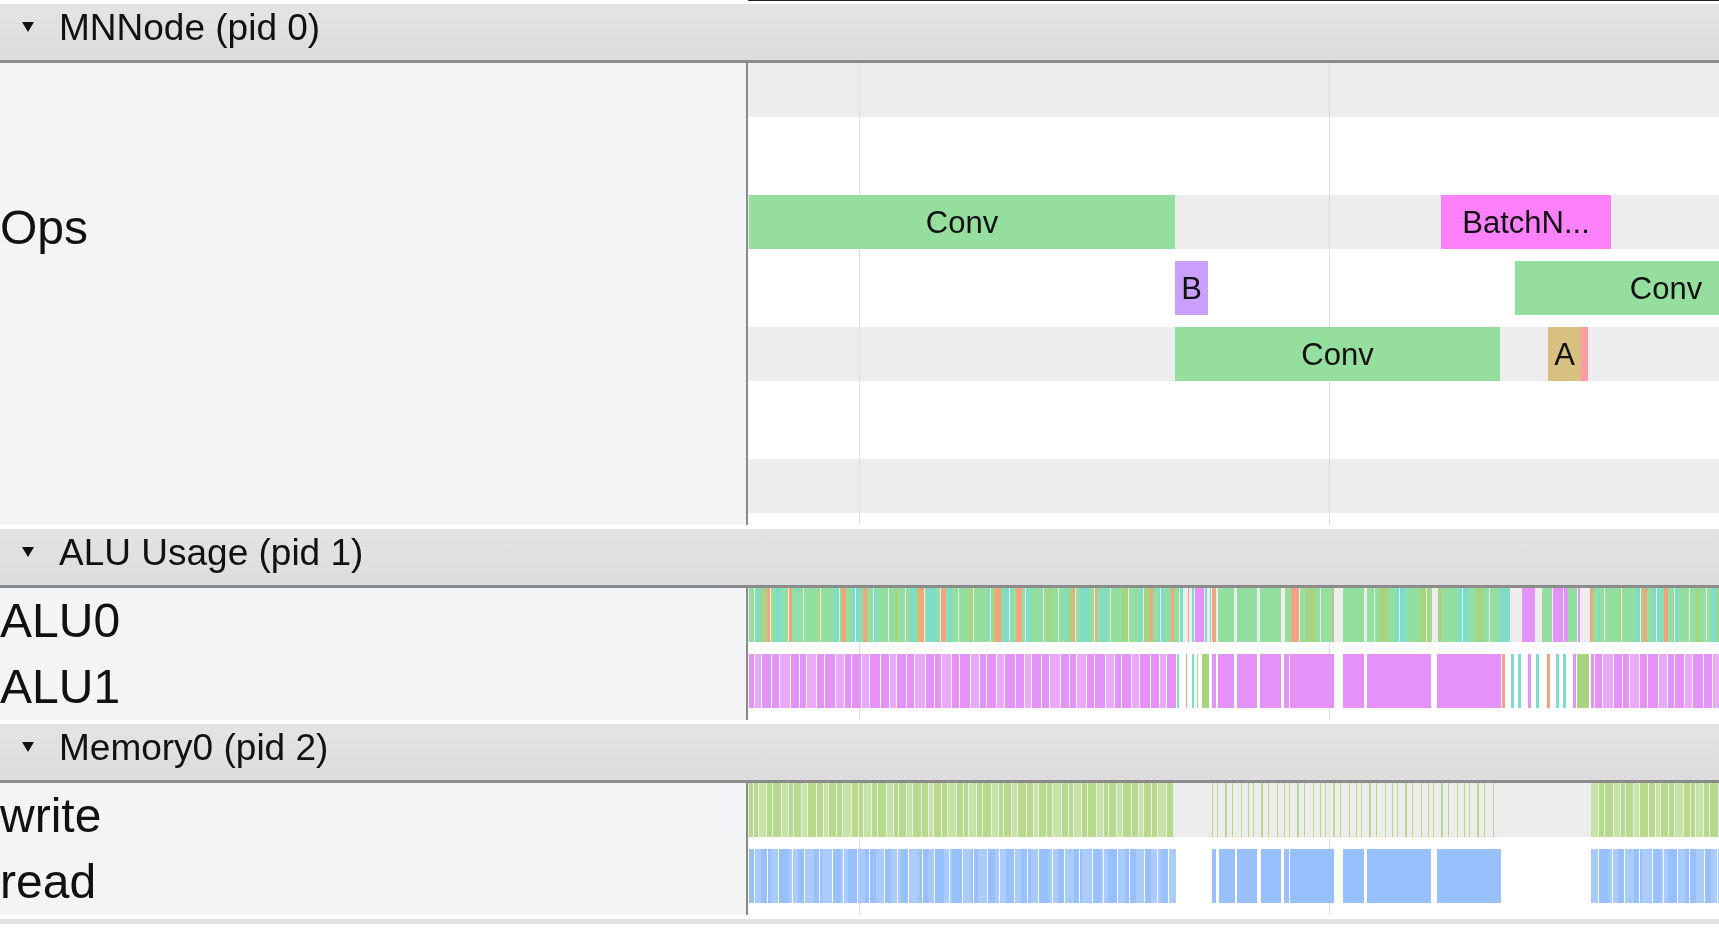 The height and width of the screenshot is (933, 1719). I want to click on thread-label: ALU0, so click(60, 621).